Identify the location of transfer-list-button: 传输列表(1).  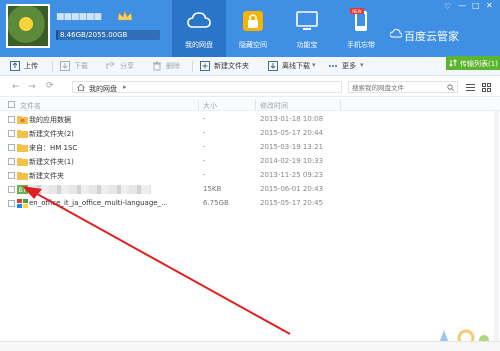
(473, 63).